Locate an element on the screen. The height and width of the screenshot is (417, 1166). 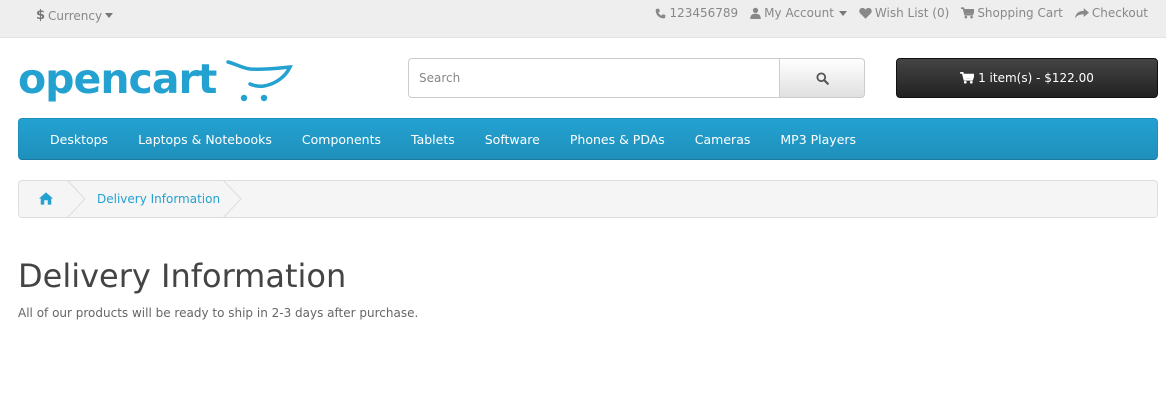
heart-icon is located at coordinates (865, 13).